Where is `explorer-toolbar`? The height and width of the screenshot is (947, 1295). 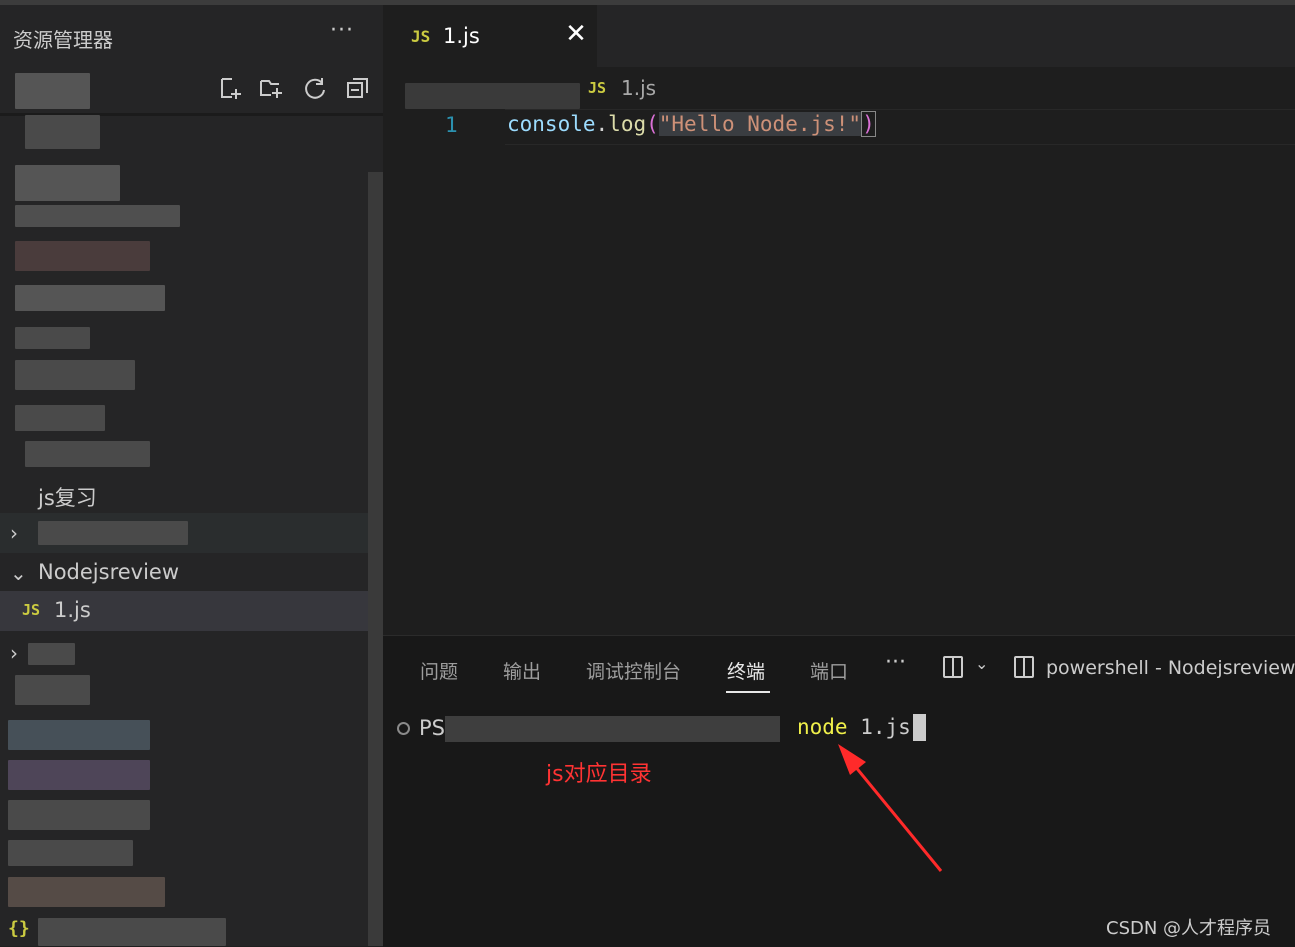 explorer-toolbar is located at coordinates (191, 90).